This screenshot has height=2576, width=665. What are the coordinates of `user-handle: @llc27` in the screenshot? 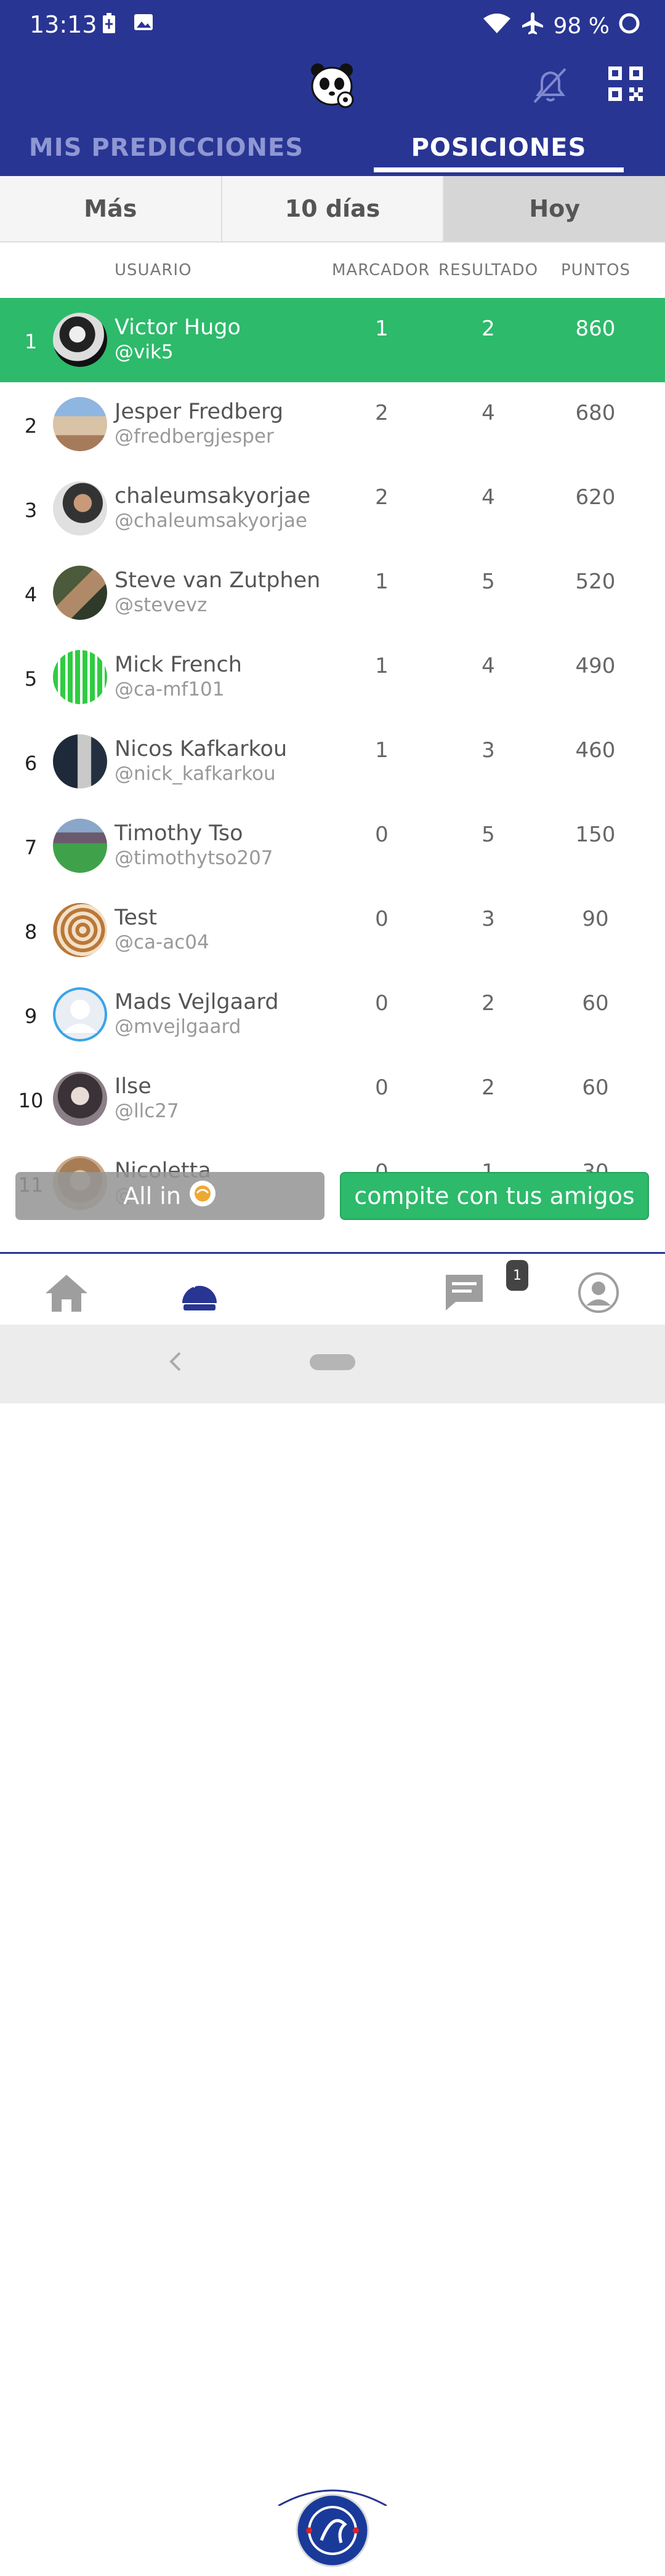 It's located at (147, 1111).